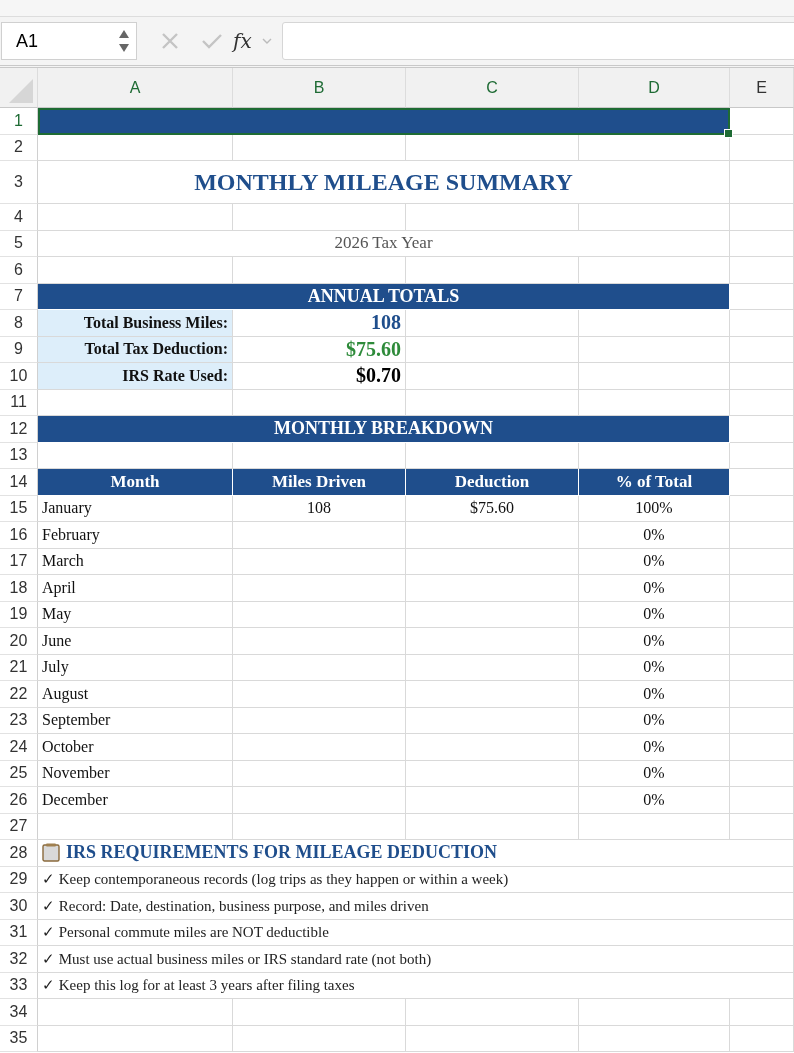 The height and width of the screenshot is (1053, 794). What do you see at coordinates (384, 121) in the screenshot?
I see `selected-banner-cell` at bounding box center [384, 121].